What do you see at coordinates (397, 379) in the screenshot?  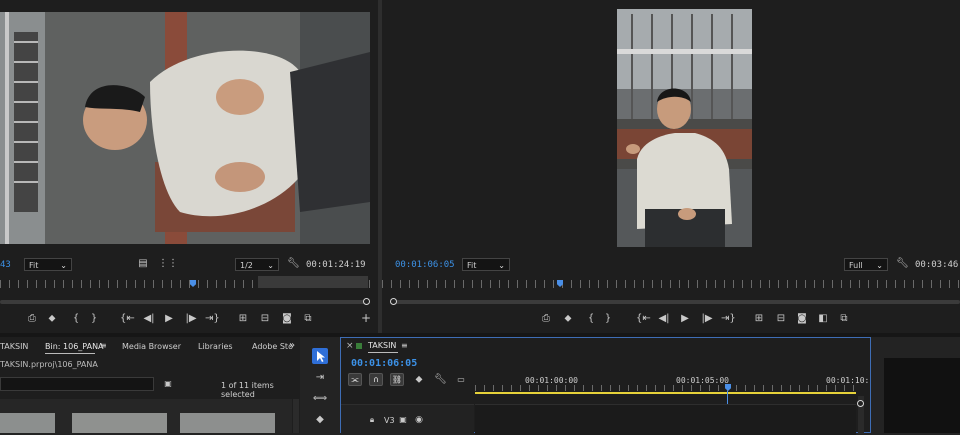 I see `linked-selection-button: ⛓︎` at bounding box center [397, 379].